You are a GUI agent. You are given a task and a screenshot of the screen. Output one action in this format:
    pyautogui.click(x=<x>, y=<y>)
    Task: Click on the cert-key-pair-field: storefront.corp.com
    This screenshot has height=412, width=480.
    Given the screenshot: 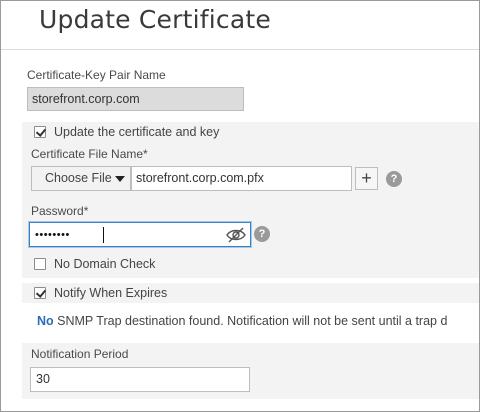 What is the action you would take?
    pyautogui.click(x=135, y=99)
    